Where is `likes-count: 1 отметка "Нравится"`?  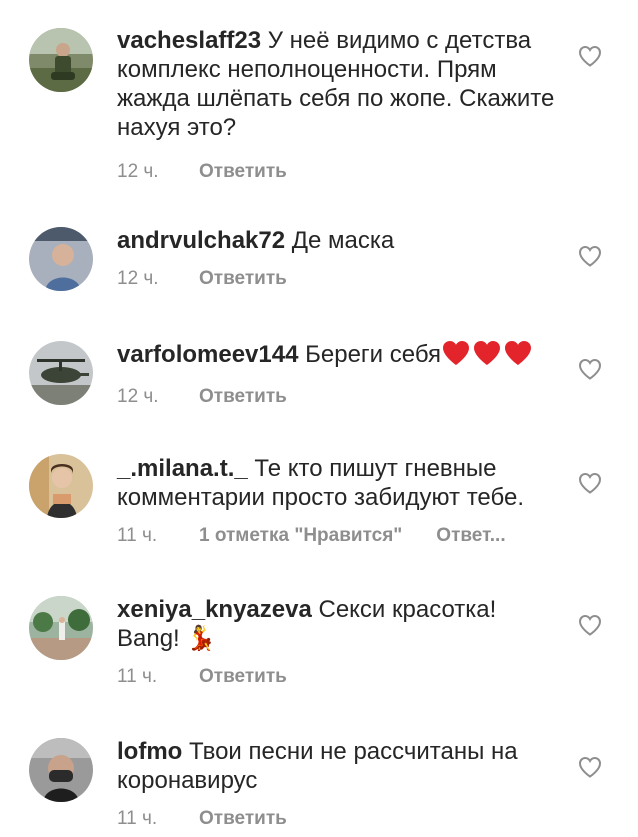
likes-count: 1 отметка "Нравится" is located at coordinates (300, 536).